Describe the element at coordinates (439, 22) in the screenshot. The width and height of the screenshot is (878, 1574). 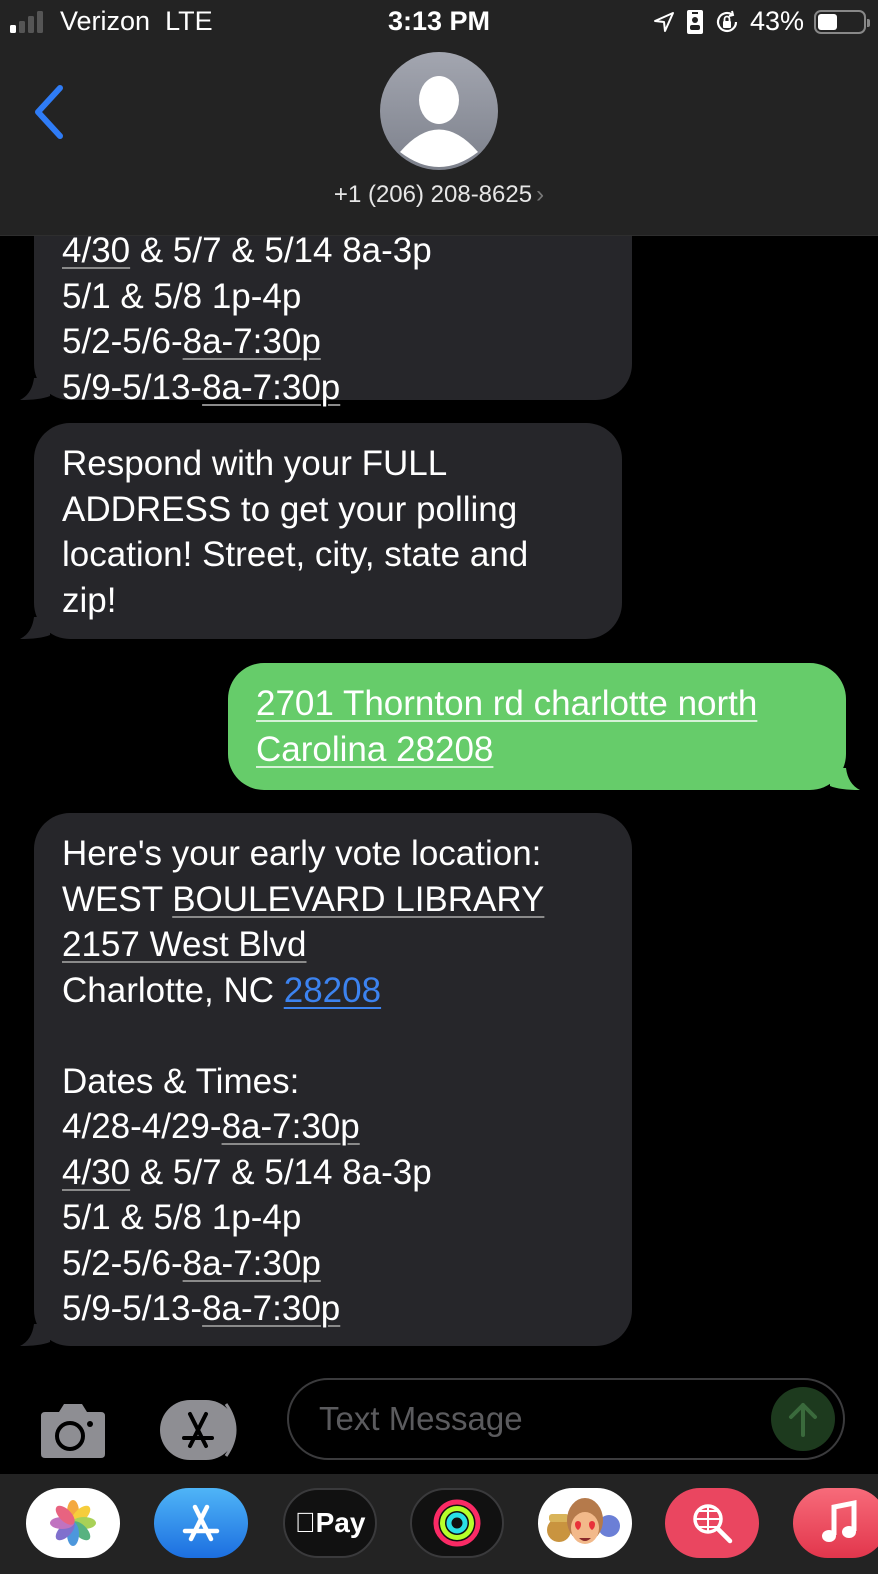
I see `status-bar: Verizon LTE 3:13 PM 43%` at that location.